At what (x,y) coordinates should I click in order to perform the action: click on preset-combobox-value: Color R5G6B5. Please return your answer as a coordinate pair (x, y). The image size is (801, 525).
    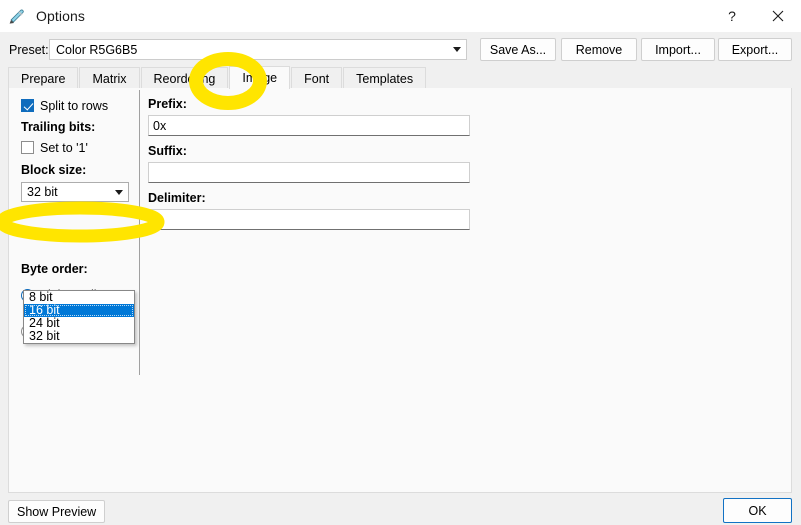
    Looking at the image, I should click on (97, 49).